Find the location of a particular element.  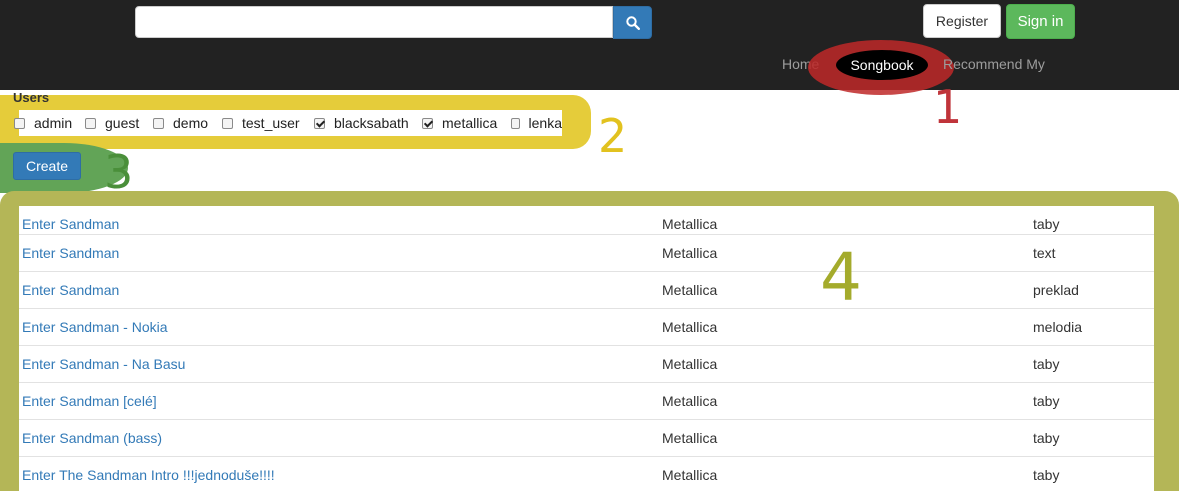

table-row: Enter Sandman - Nokia Metallica melodia is located at coordinates (586, 326).